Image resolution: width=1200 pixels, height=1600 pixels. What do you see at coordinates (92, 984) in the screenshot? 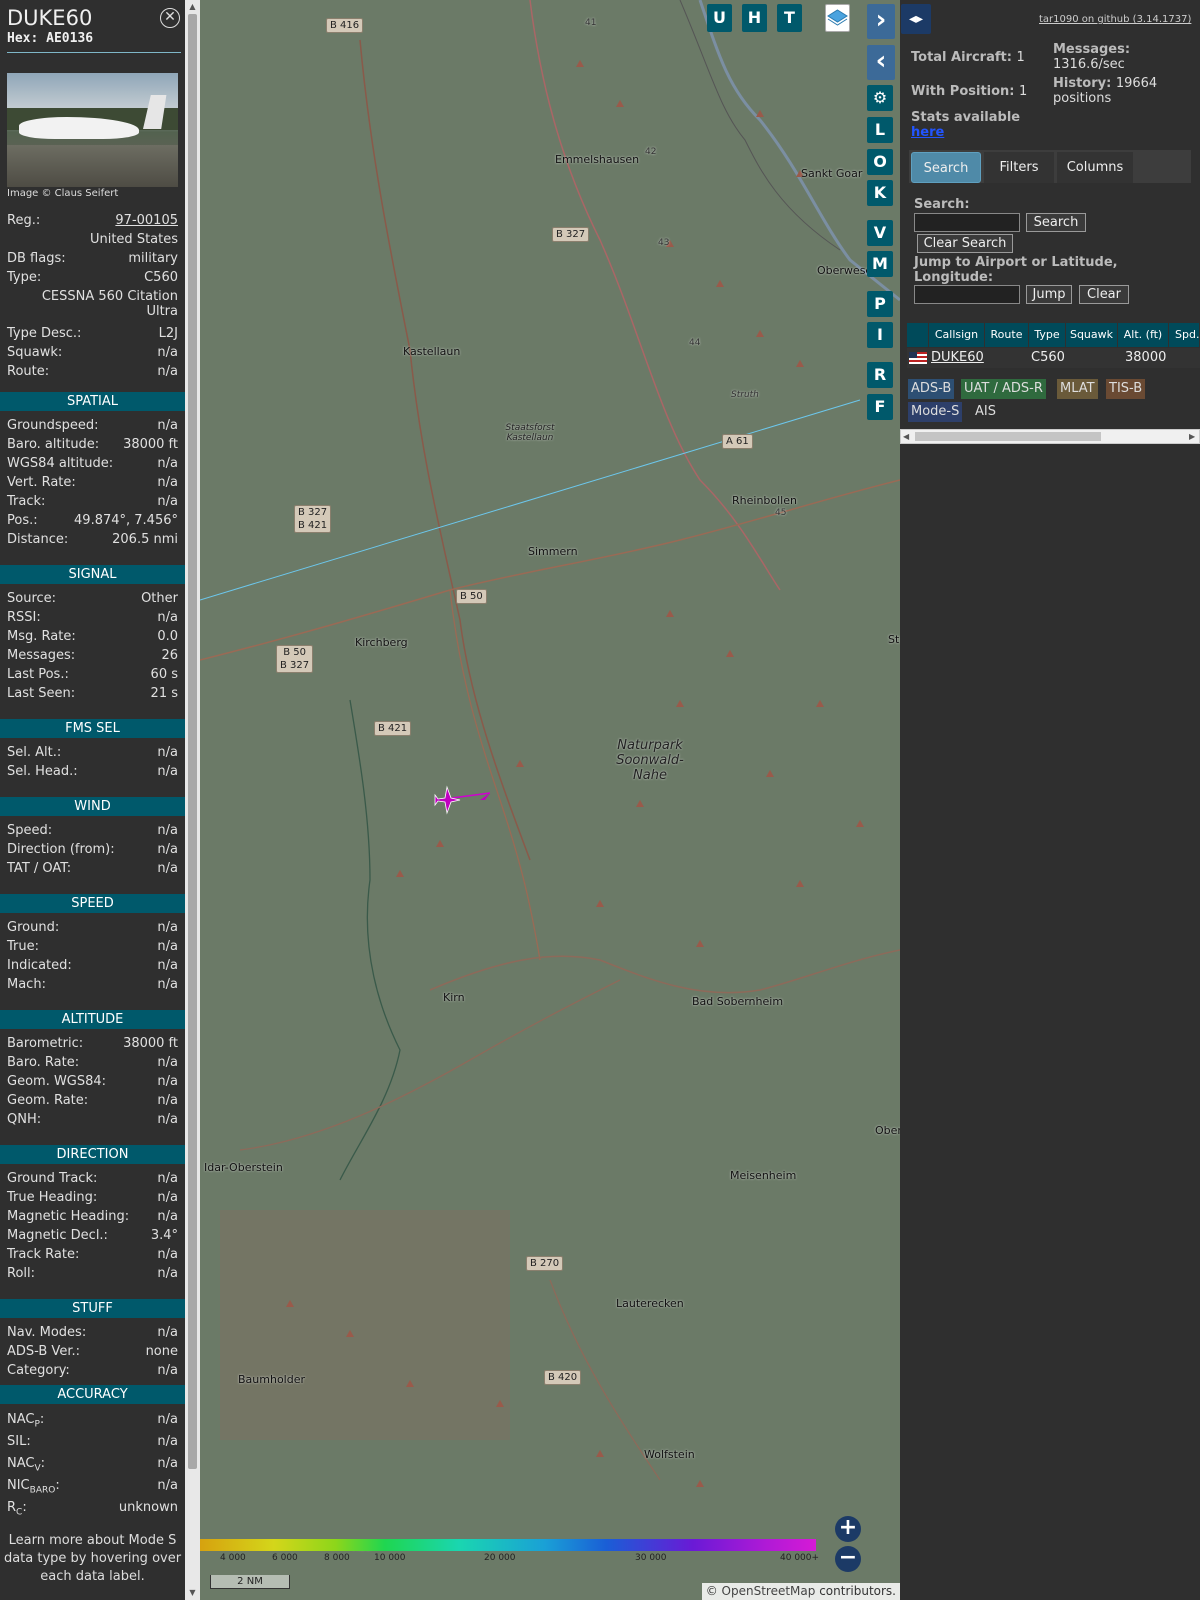
I see `detail-row: Mach: n/a` at bounding box center [92, 984].